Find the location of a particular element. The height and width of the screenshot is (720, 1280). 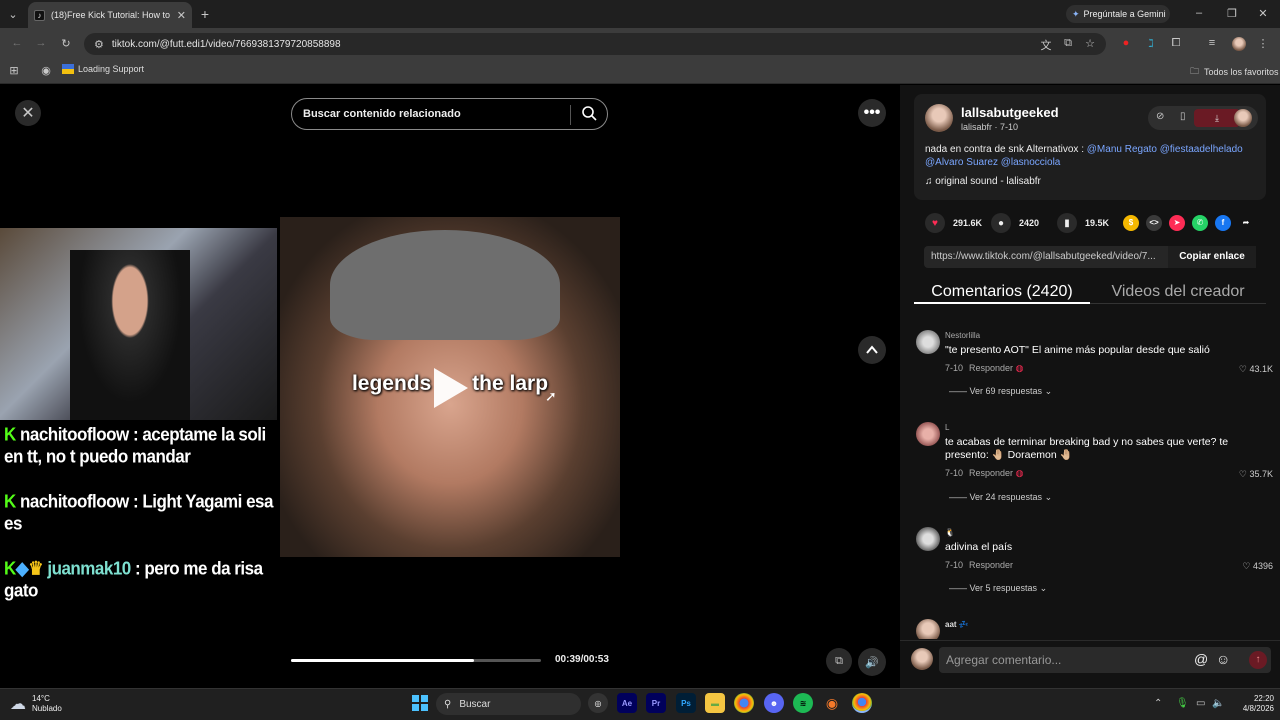

emoji-icon: ☺ is located at coordinates (1223, 659).